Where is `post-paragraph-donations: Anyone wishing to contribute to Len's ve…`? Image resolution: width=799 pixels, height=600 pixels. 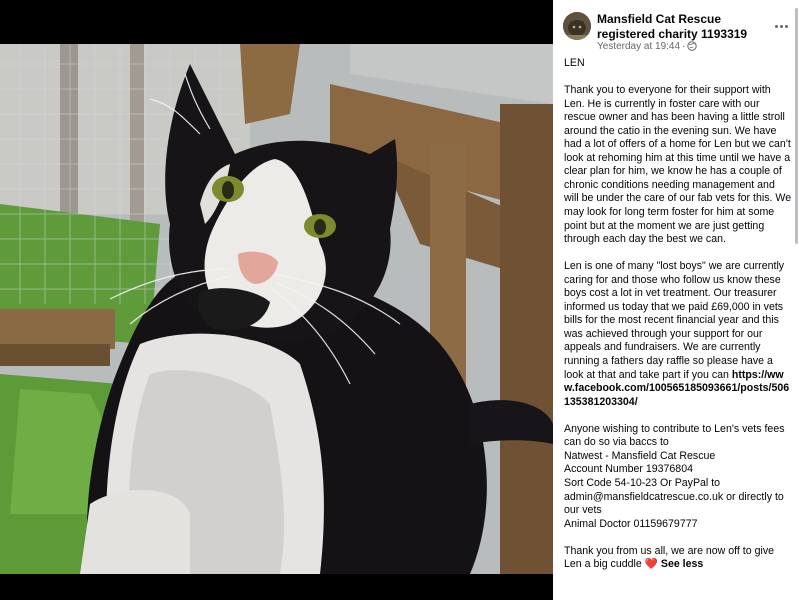
post-paragraph-donations: Anyone wishing to contribute to Len's ve… is located at coordinates (674, 476).